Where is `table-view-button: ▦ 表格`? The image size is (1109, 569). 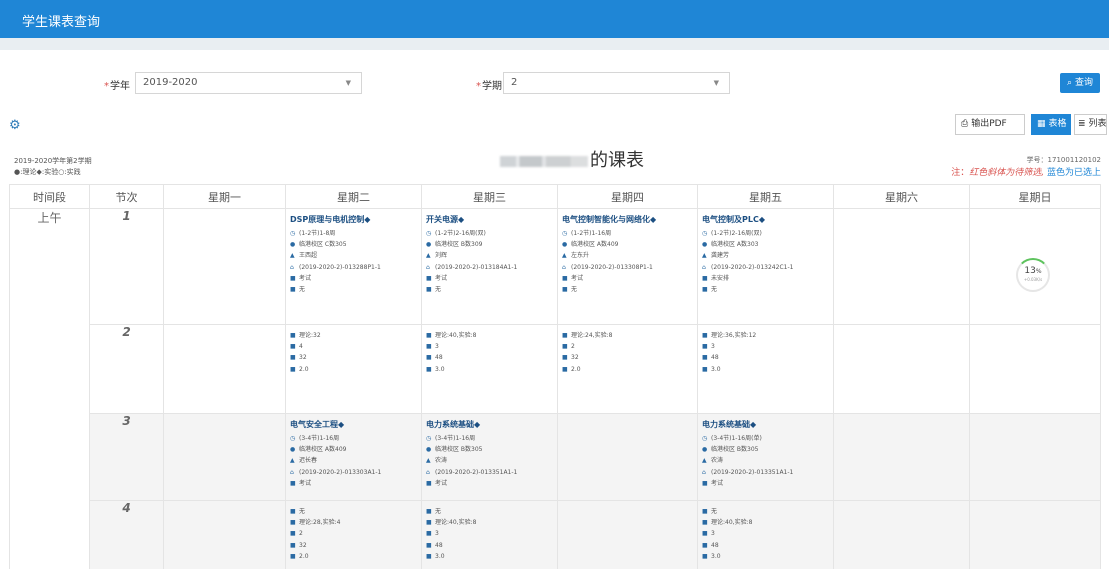 table-view-button: ▦ 表格 is located at coordinates (1051, 124).